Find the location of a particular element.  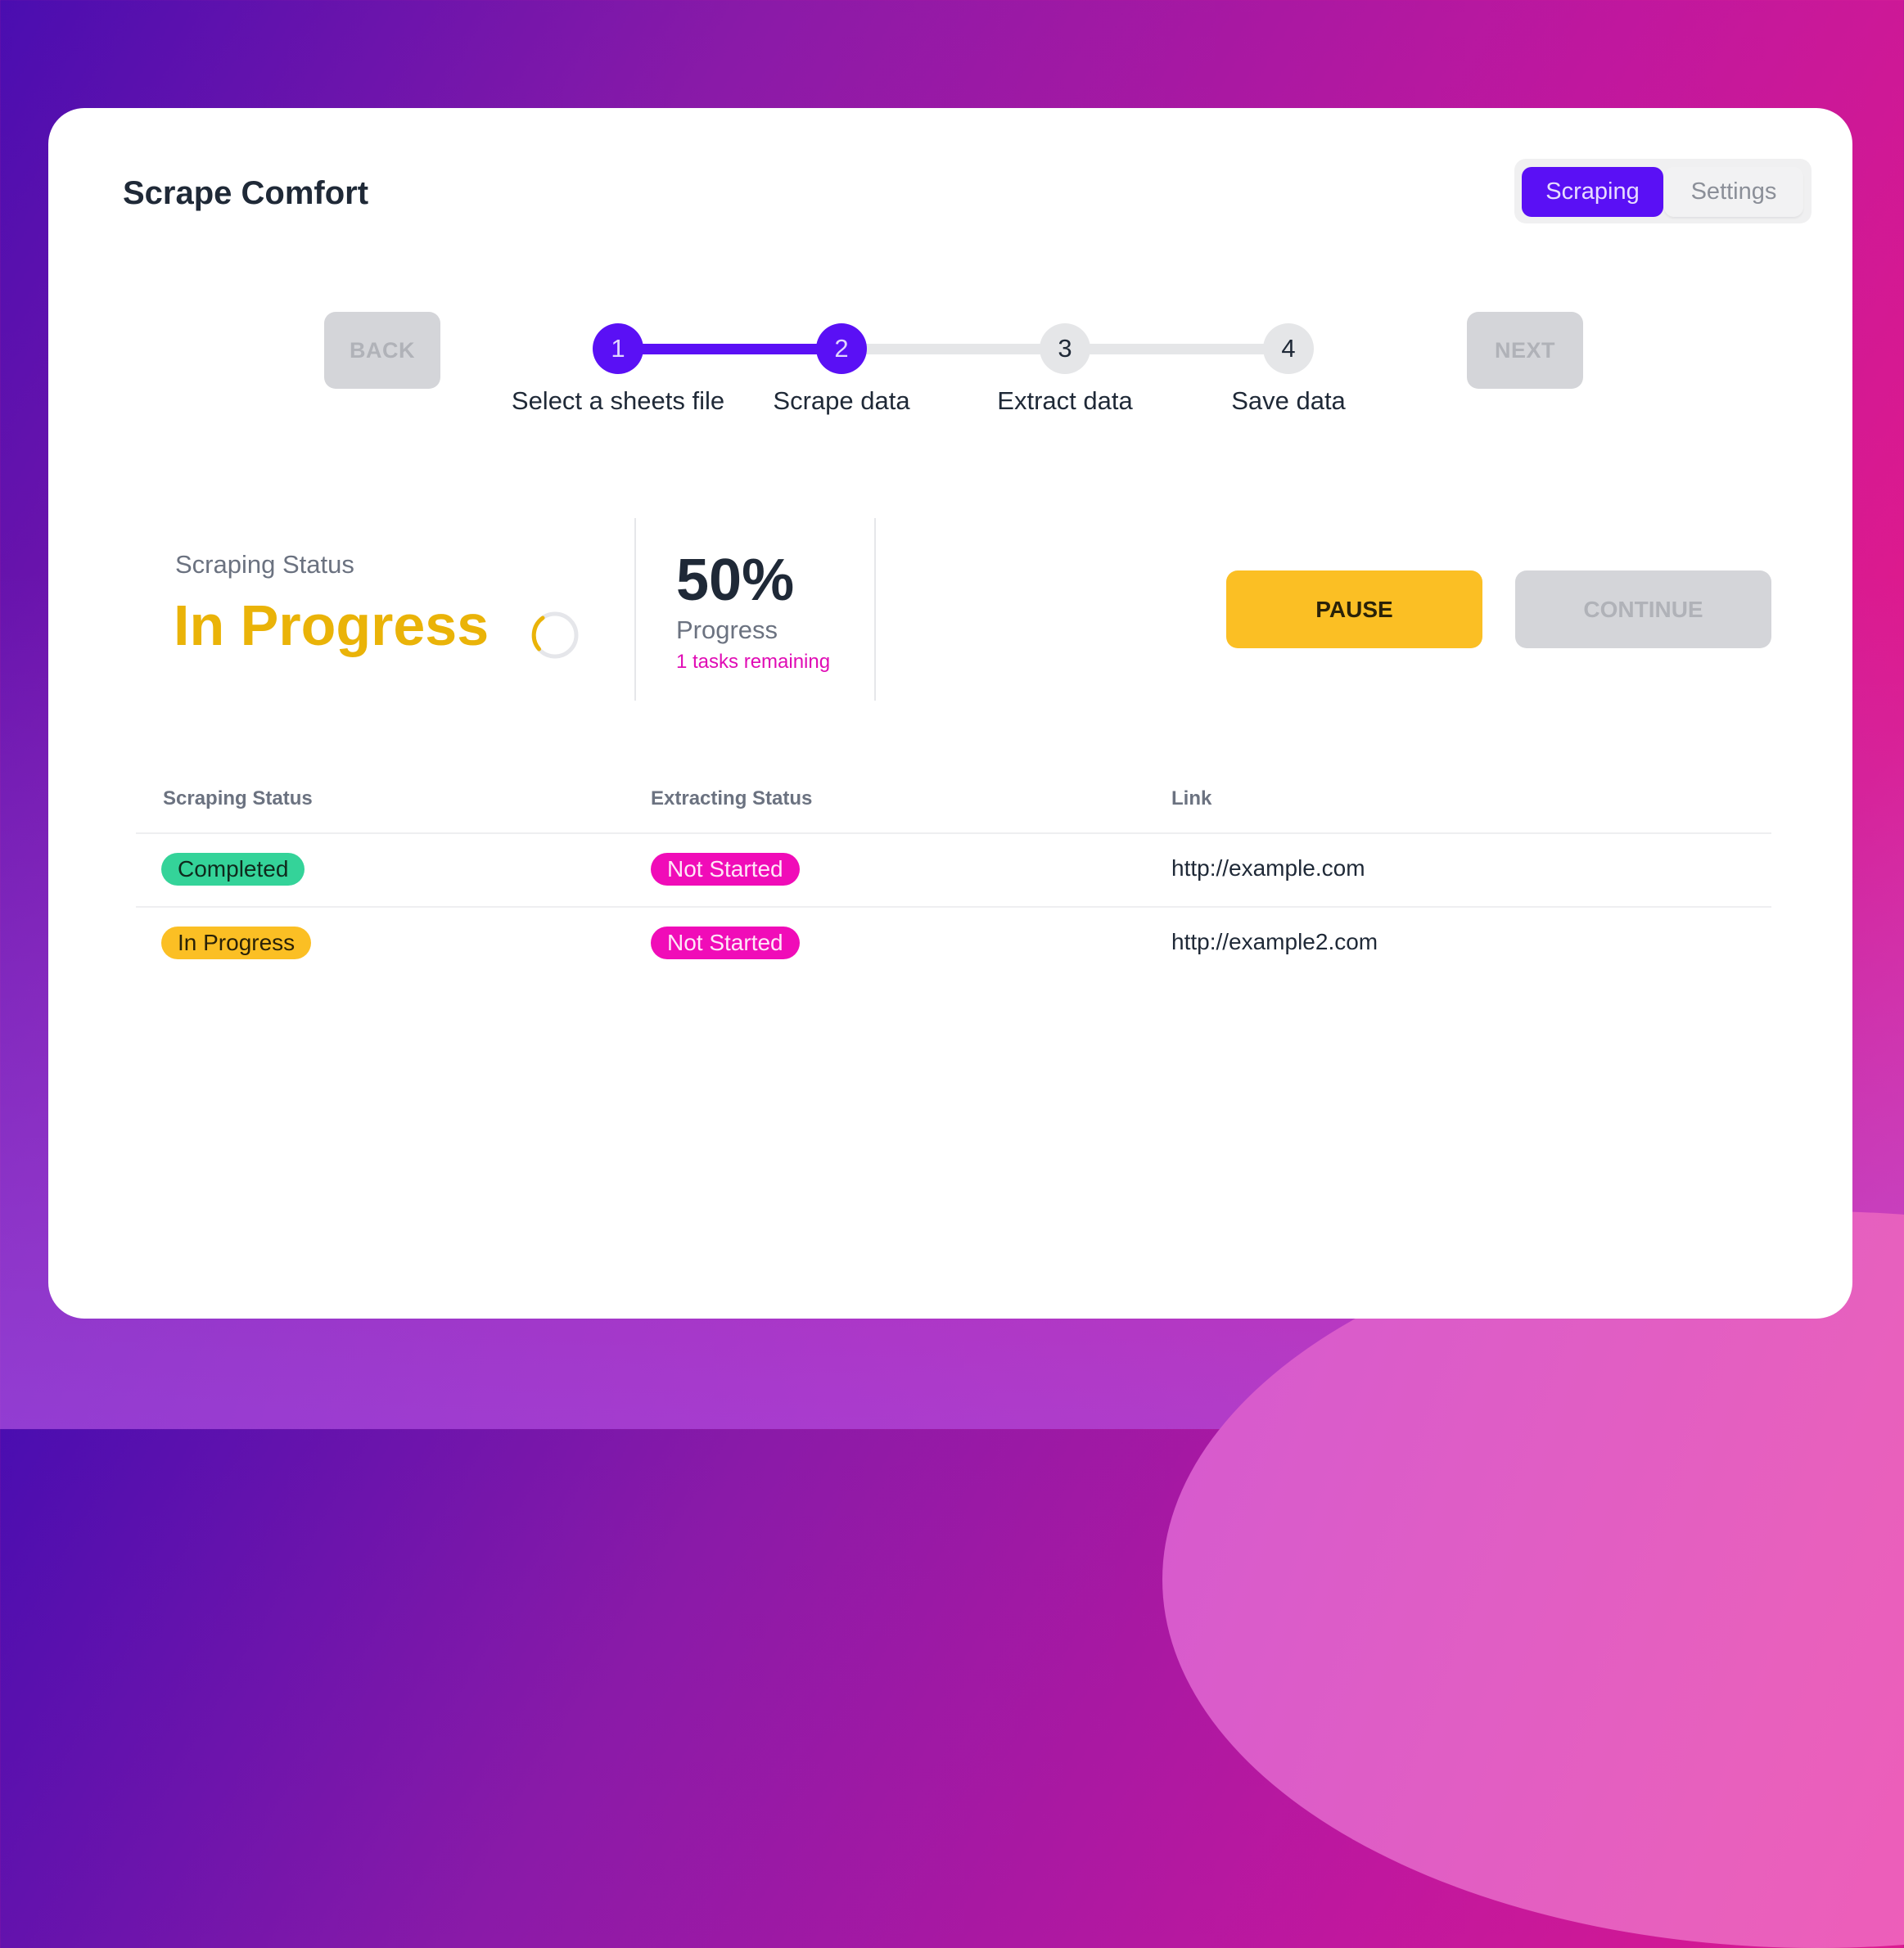

scraping-status-badge: In Progress is located at coordinates (237, 943).